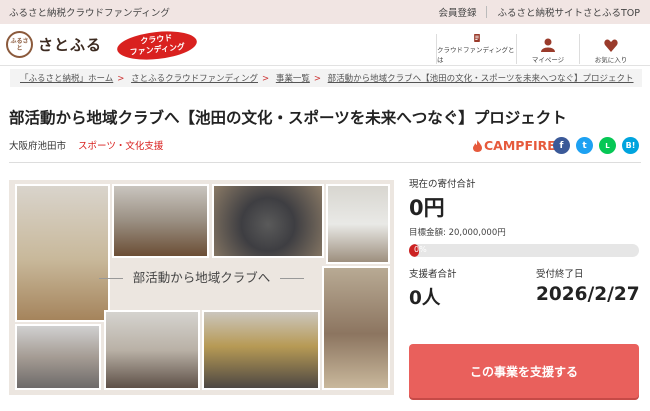 This screenshot has height=411, width=650. What do you see at coordinates (457, 233) in the screenshot?
I see `goal-amount: 目標金額: 20,000,000円` at bounding box center [457, 233].